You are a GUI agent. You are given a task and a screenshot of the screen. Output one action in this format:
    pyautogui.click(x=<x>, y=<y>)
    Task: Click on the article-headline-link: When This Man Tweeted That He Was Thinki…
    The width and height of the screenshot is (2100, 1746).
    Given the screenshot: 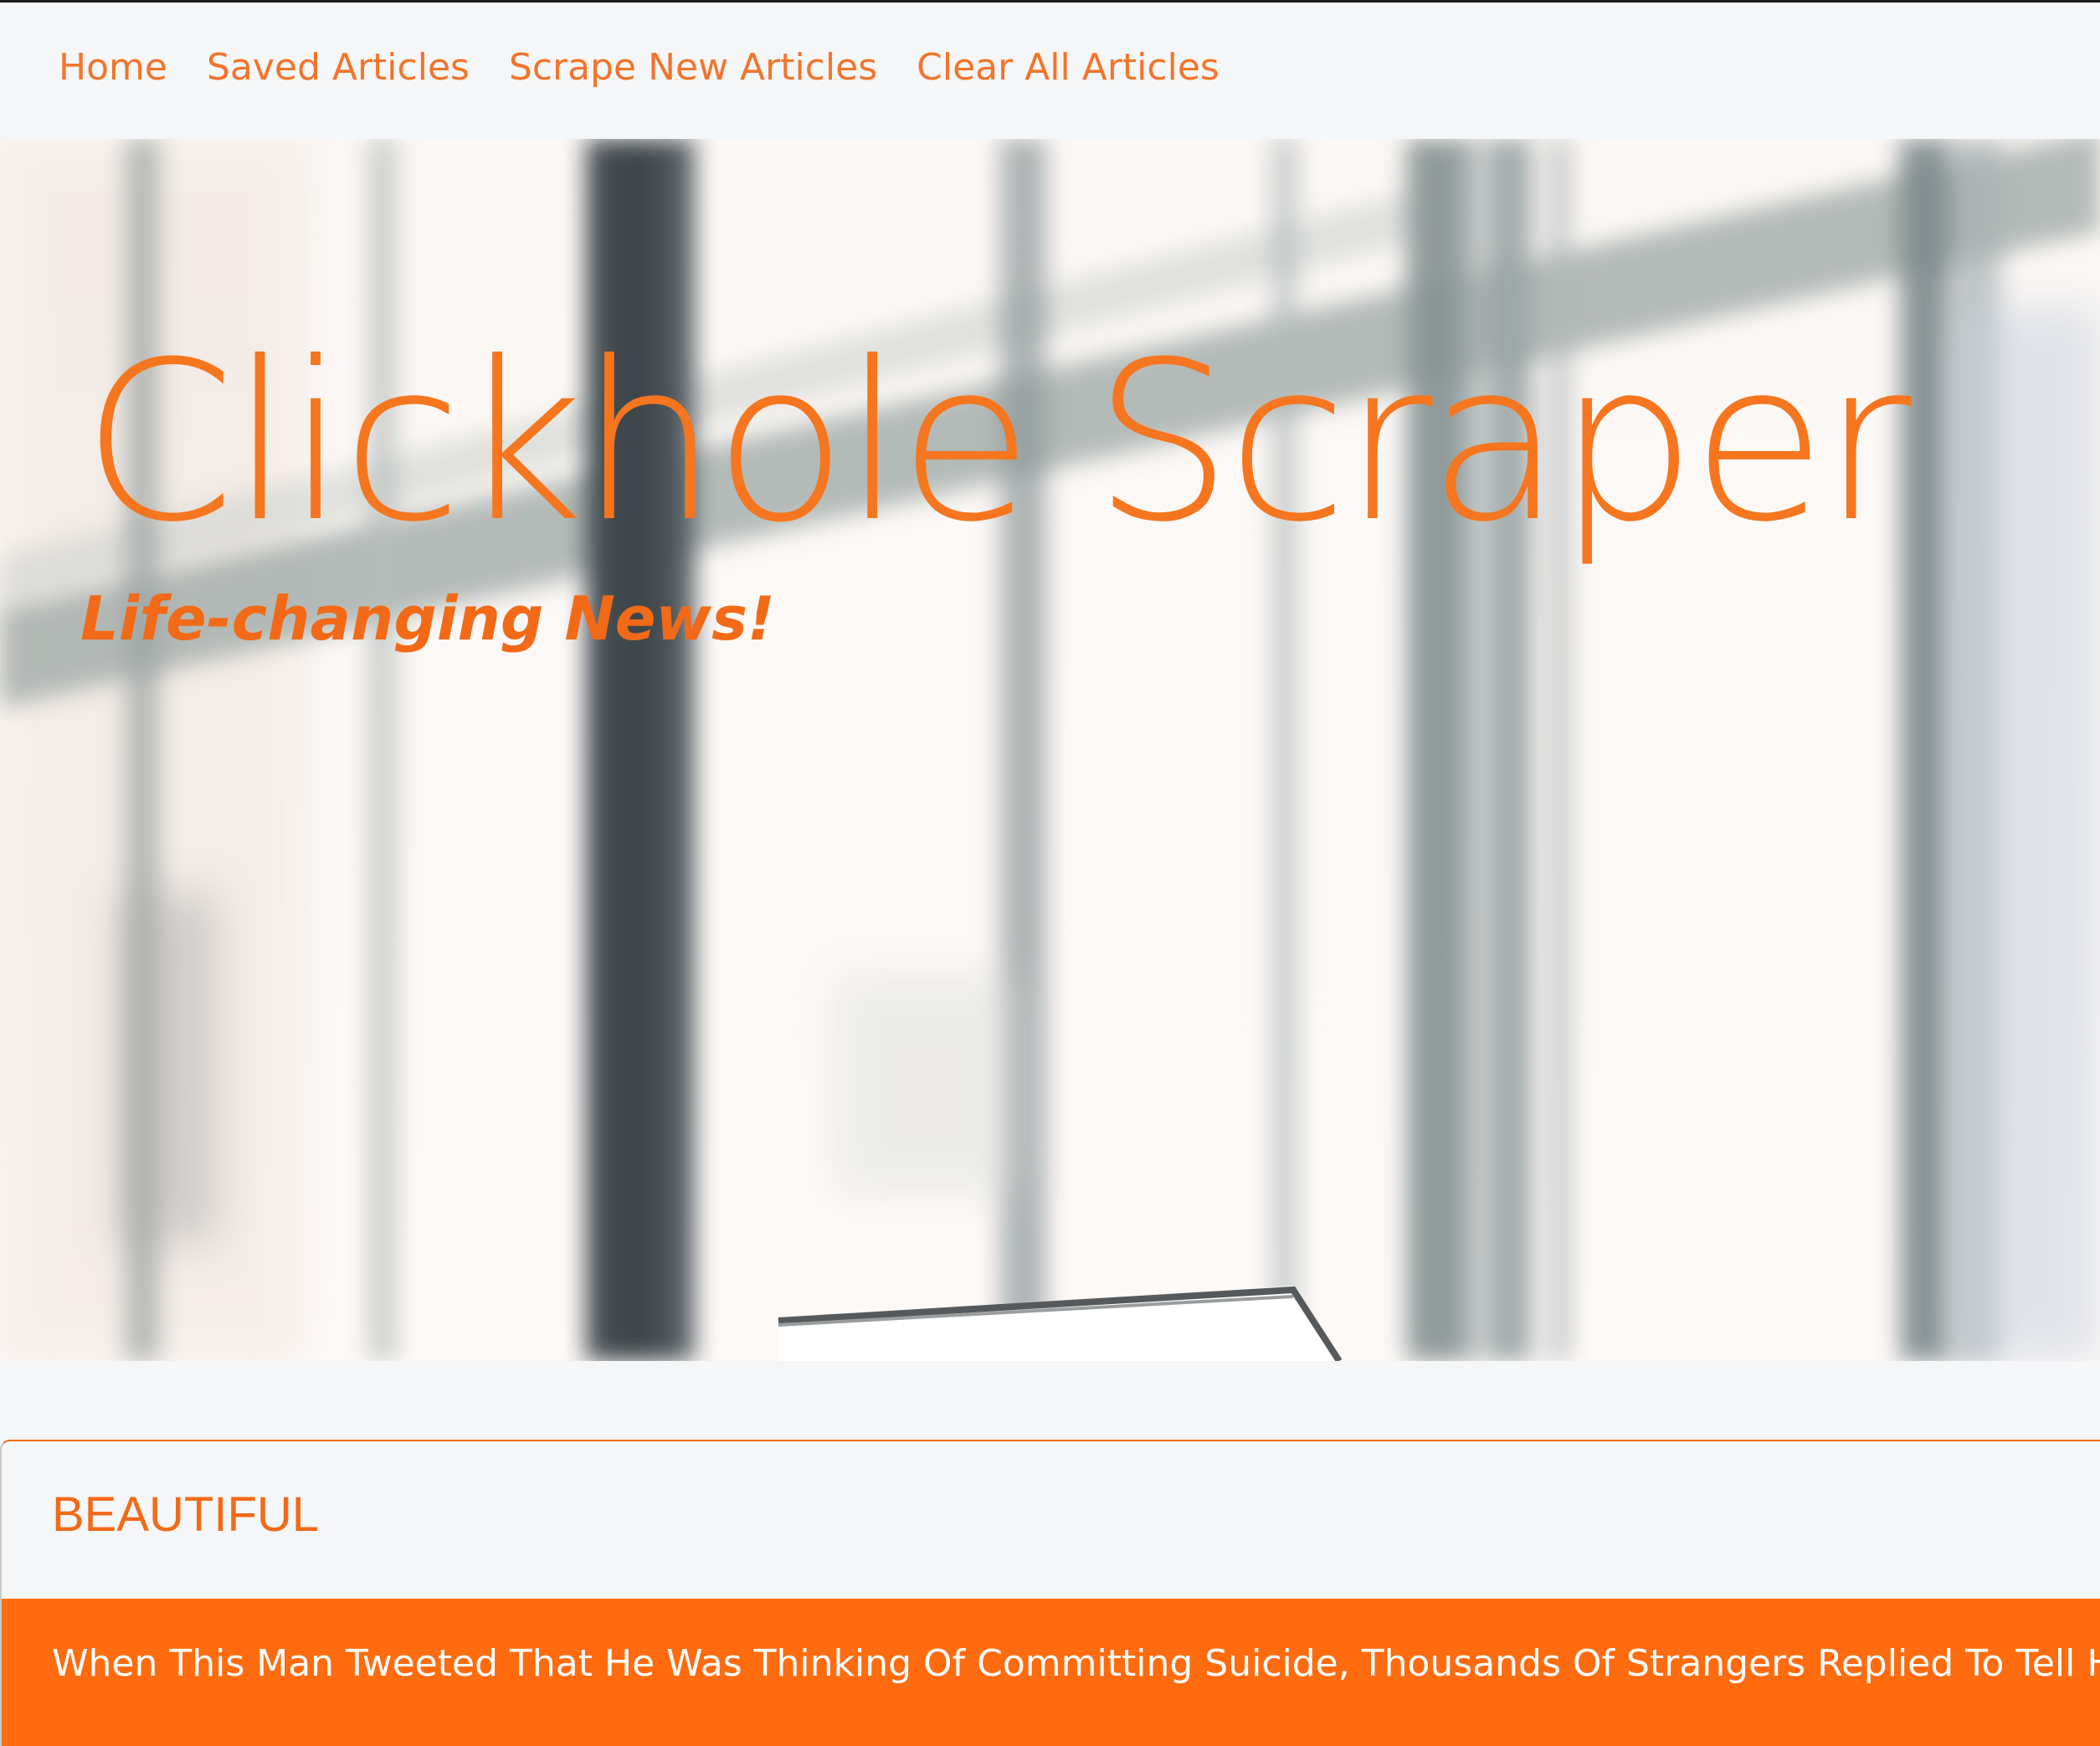 What is the action you would take?
    pyautogui.click(x=1076, y=1663)
    